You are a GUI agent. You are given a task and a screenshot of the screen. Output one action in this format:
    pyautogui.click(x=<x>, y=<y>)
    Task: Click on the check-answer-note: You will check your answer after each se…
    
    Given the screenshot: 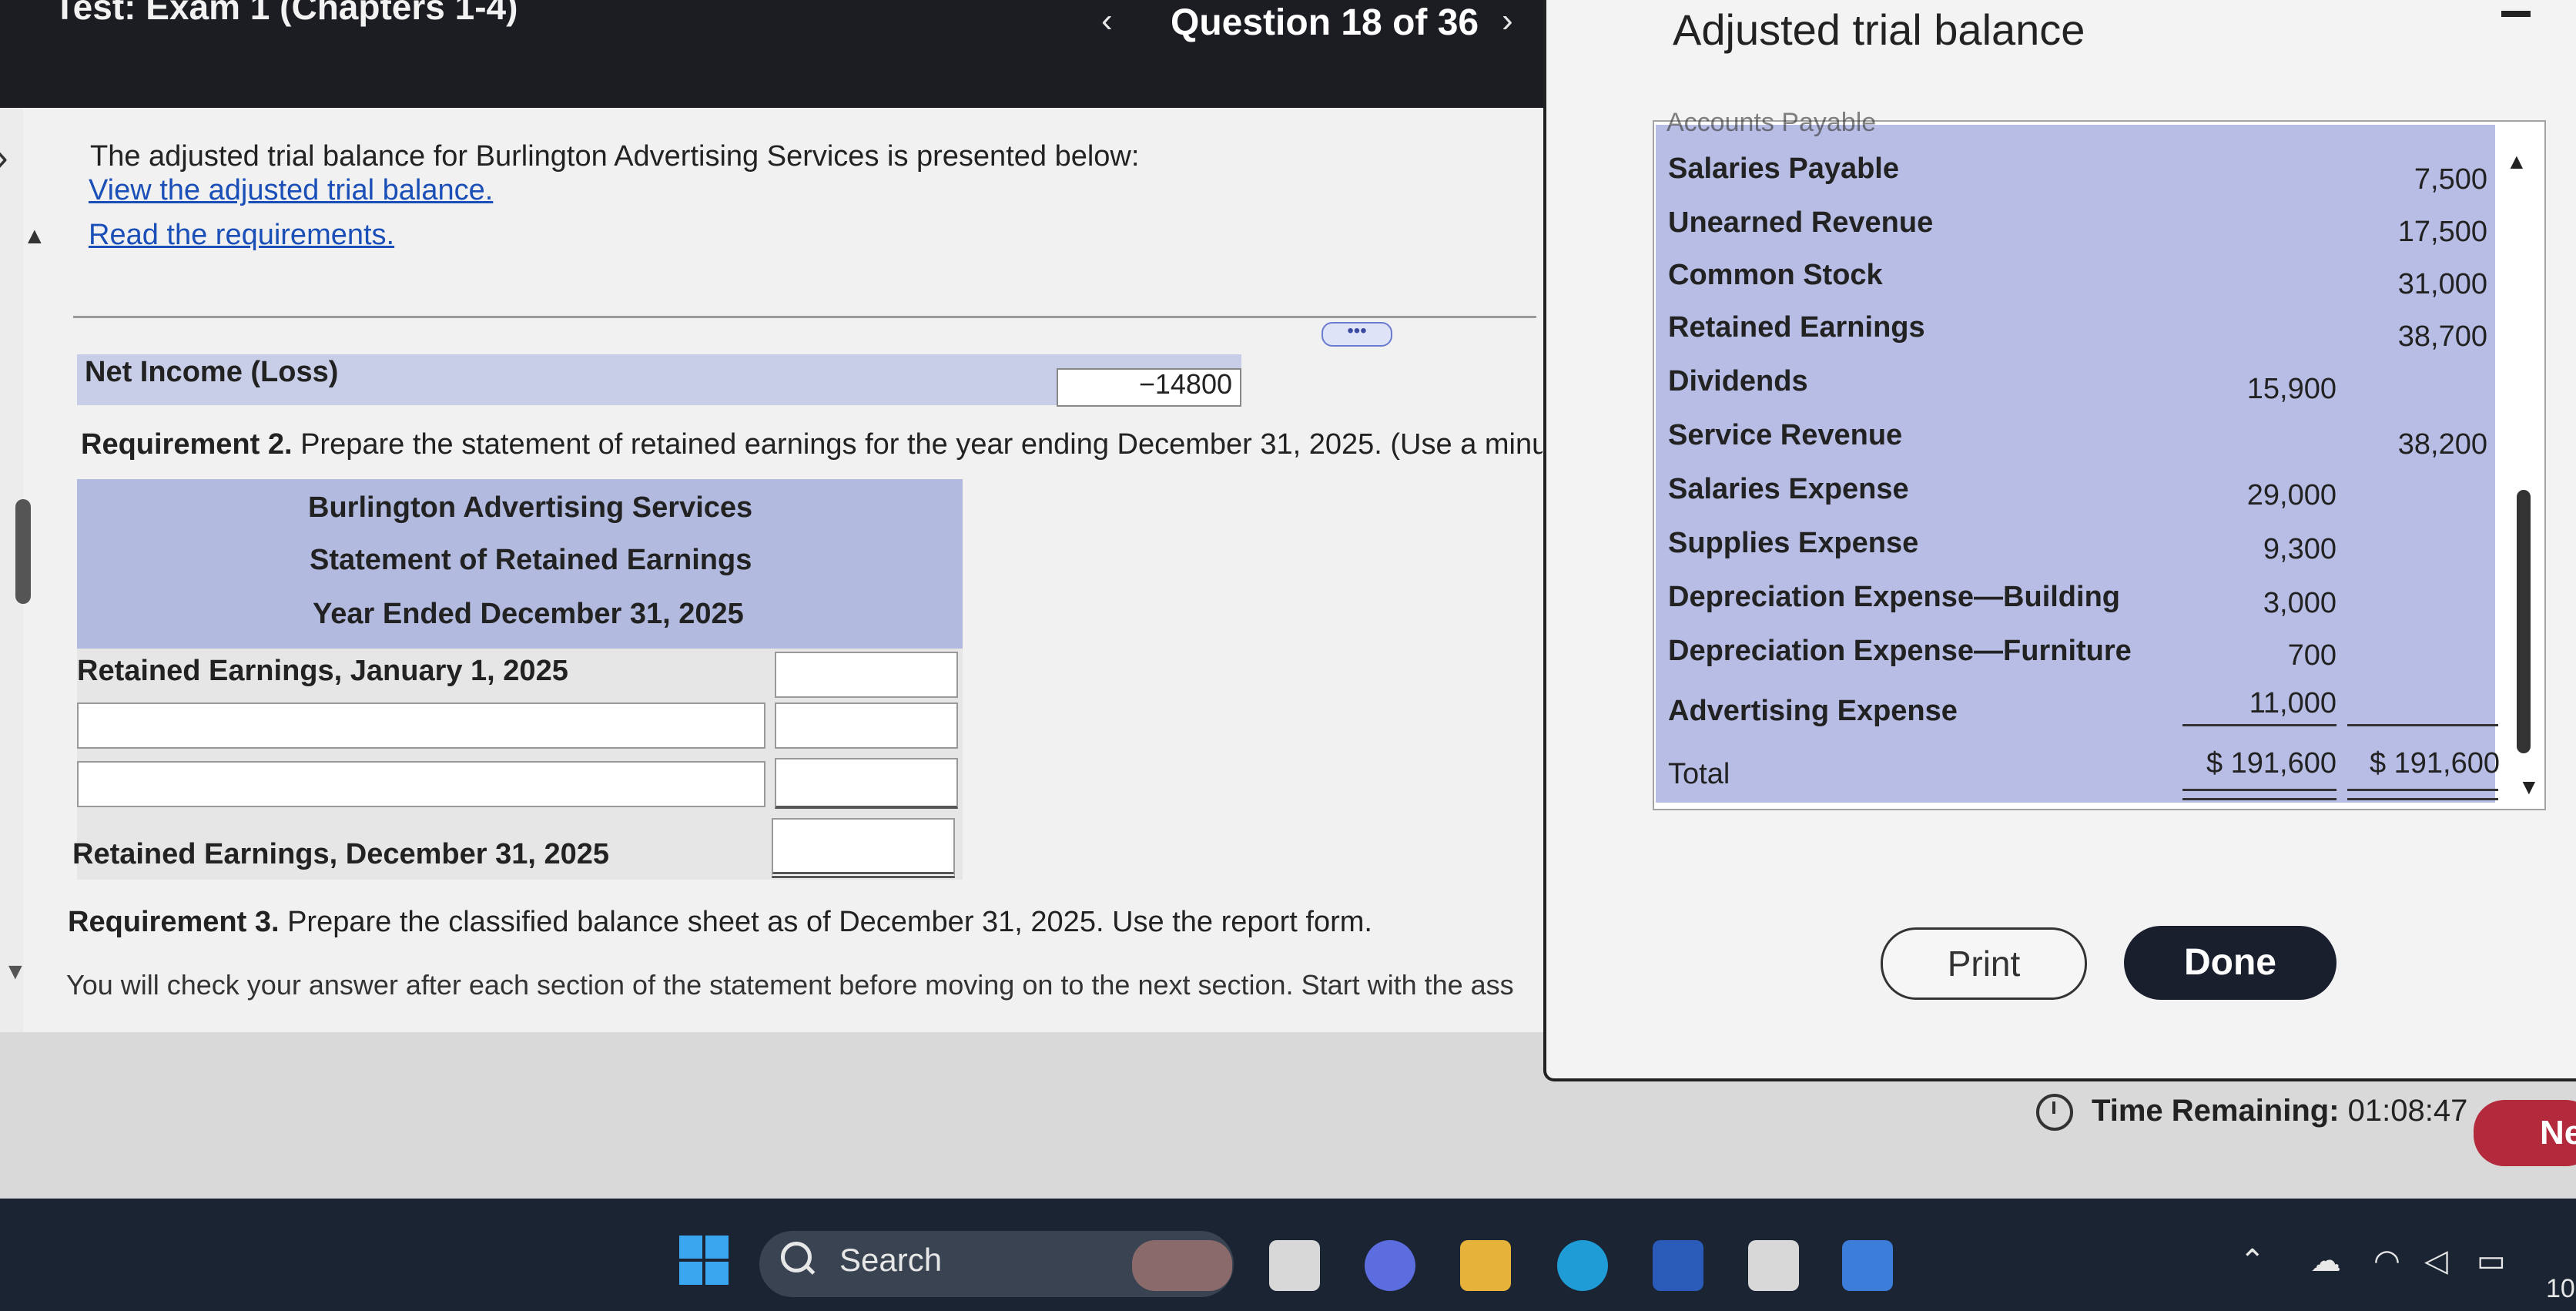 What is the action you would take?
    pyautogui.click(x=790, y=985)
    